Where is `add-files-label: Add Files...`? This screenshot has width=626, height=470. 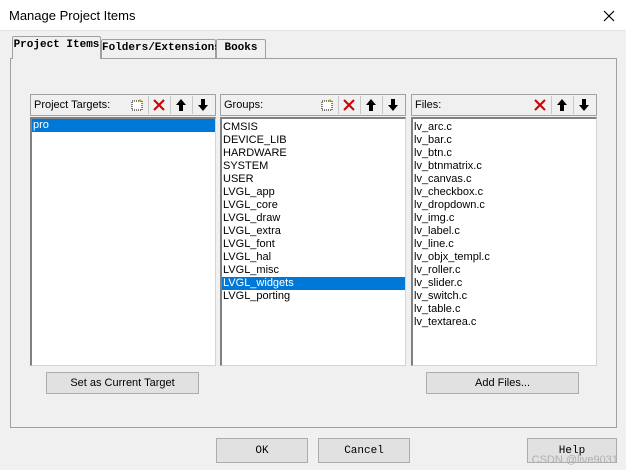
add-files-label: Add Files... is located at coordinates (502, 383).